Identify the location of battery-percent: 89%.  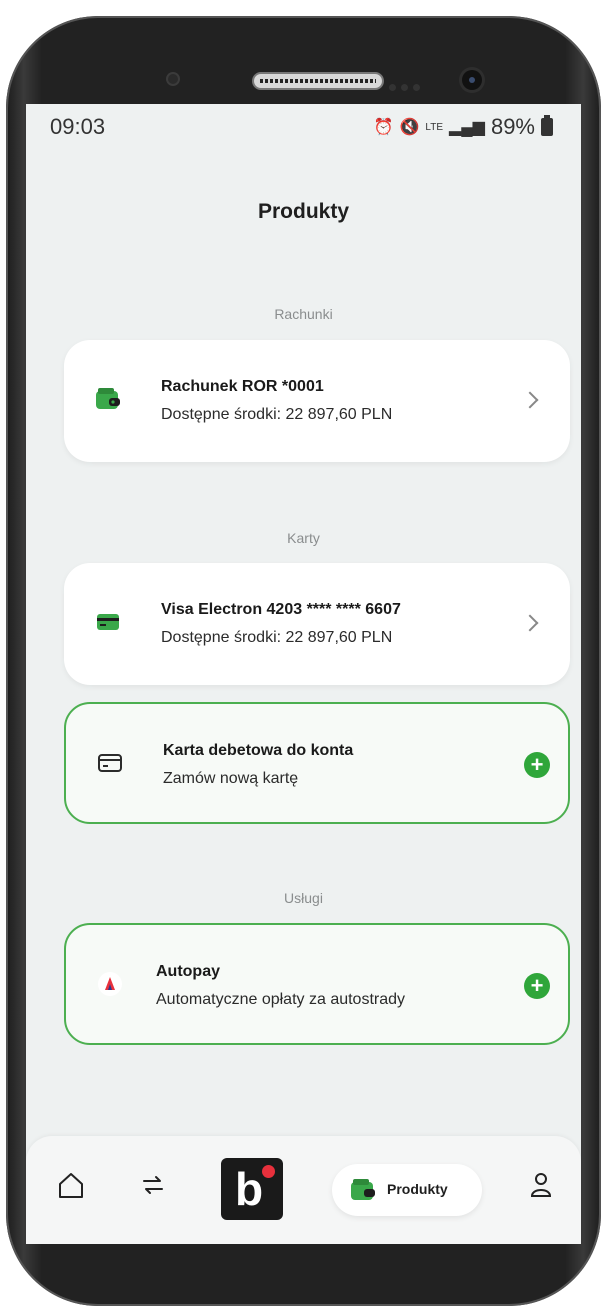
(512, 126).